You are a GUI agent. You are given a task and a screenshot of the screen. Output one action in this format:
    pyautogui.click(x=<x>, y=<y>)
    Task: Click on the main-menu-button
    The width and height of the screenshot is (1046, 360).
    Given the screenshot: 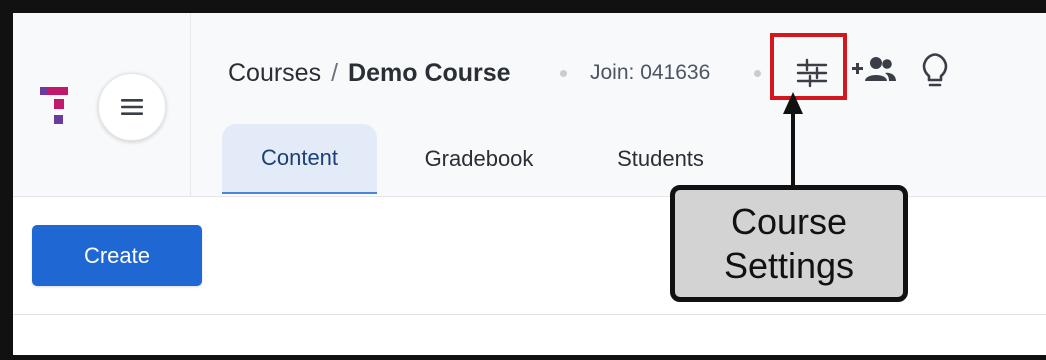 What is the action you would take?
    pyautogui.click(x=132, y=107)
    